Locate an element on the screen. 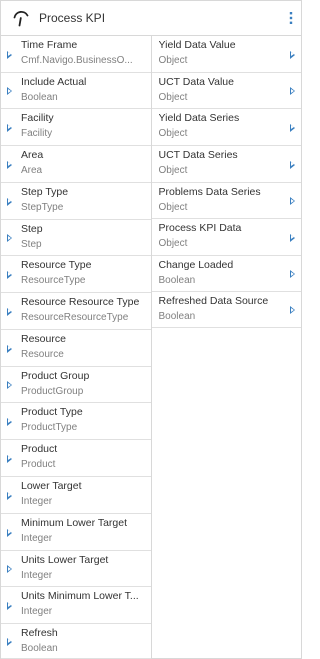 Image resolution: width=320 pixels, height=659 pixels. input-port-product-group: Product Group ProductGroup is located at coordinates (76, 385).